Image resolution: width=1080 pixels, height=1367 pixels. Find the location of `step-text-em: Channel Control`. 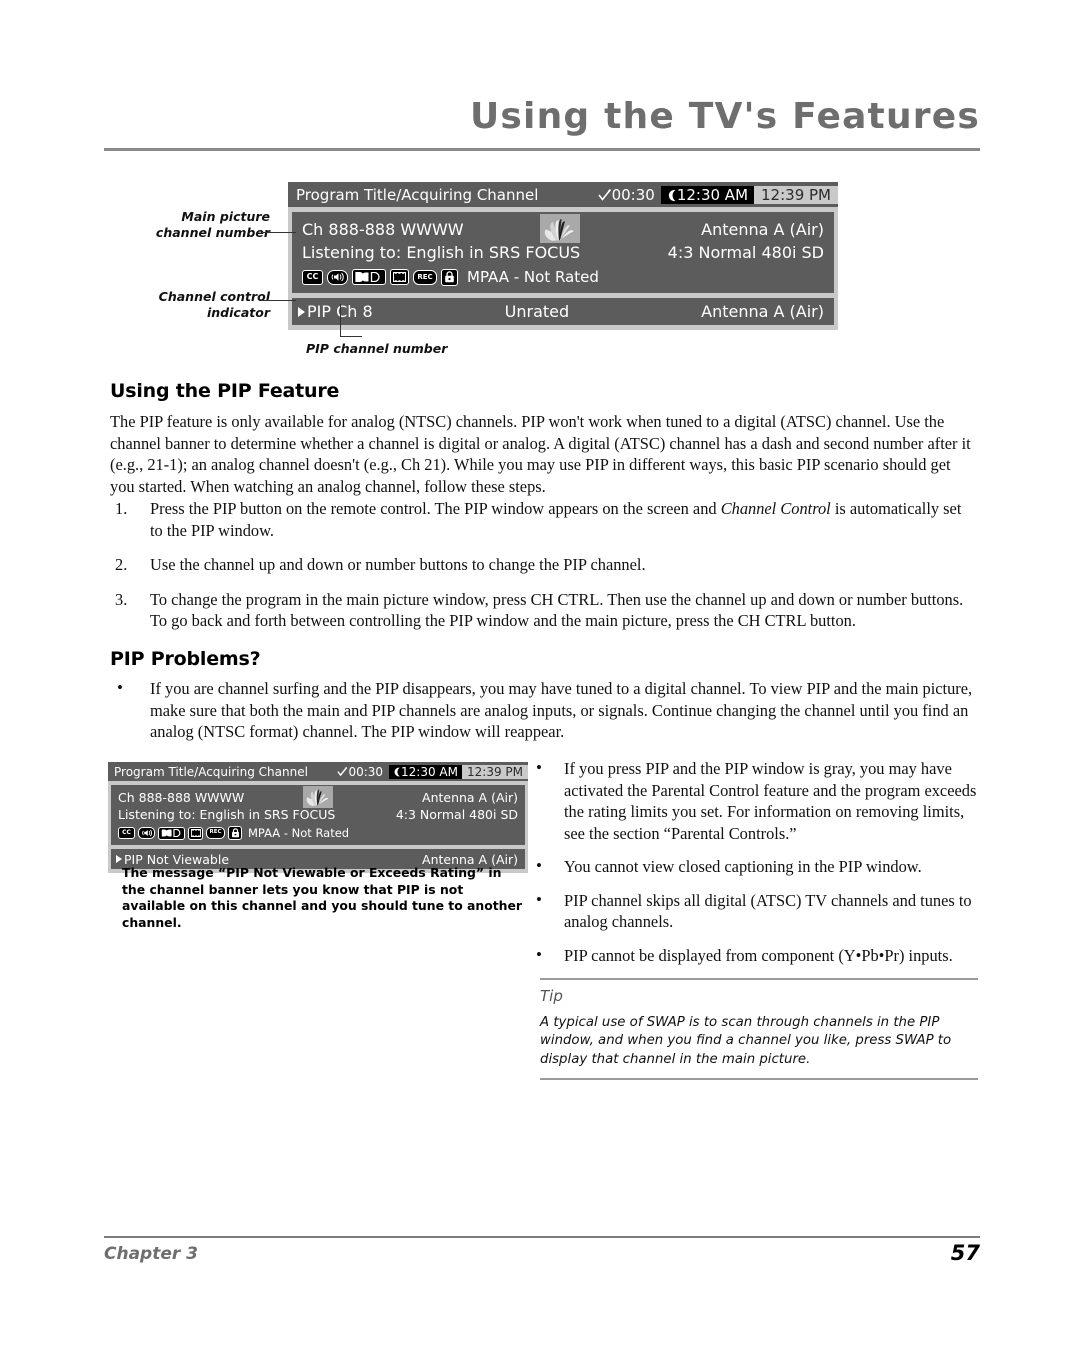

step-text-em: Channel Control is located at coordinates (775, 508).